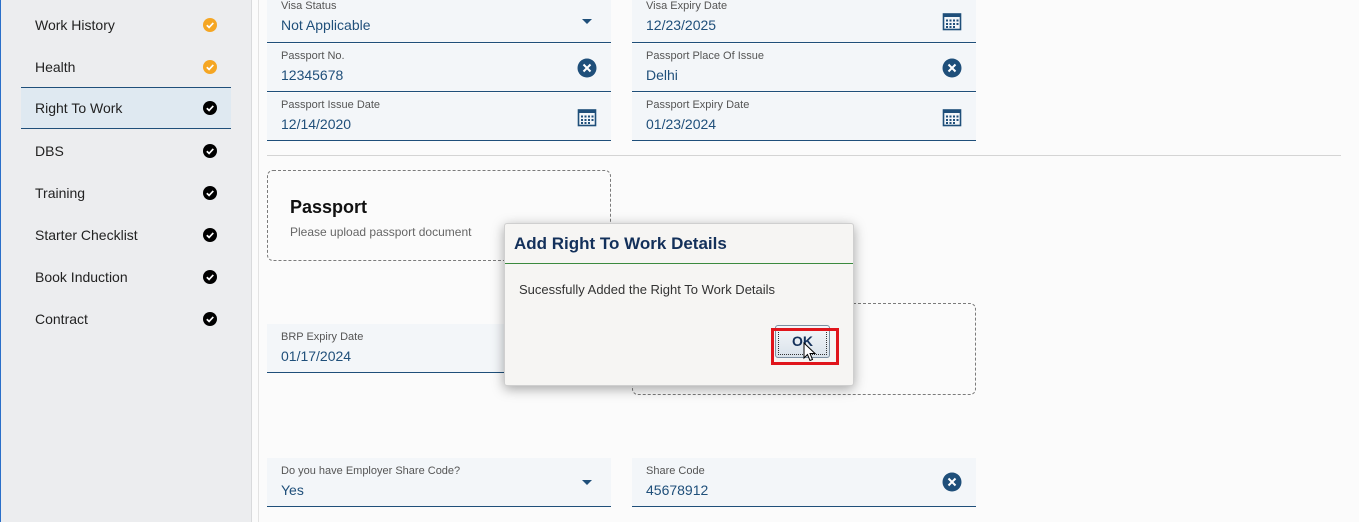 The width and height of the screenshot is (1359, 522). I want to click on dialog-title-divider, so click(679, 263).